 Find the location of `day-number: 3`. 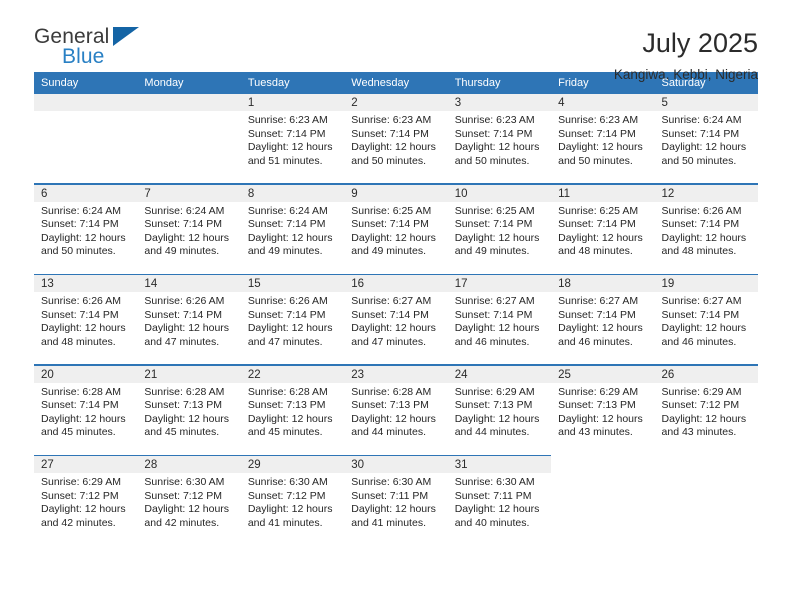

day-number: 3 is located at coordinates (499, 102).